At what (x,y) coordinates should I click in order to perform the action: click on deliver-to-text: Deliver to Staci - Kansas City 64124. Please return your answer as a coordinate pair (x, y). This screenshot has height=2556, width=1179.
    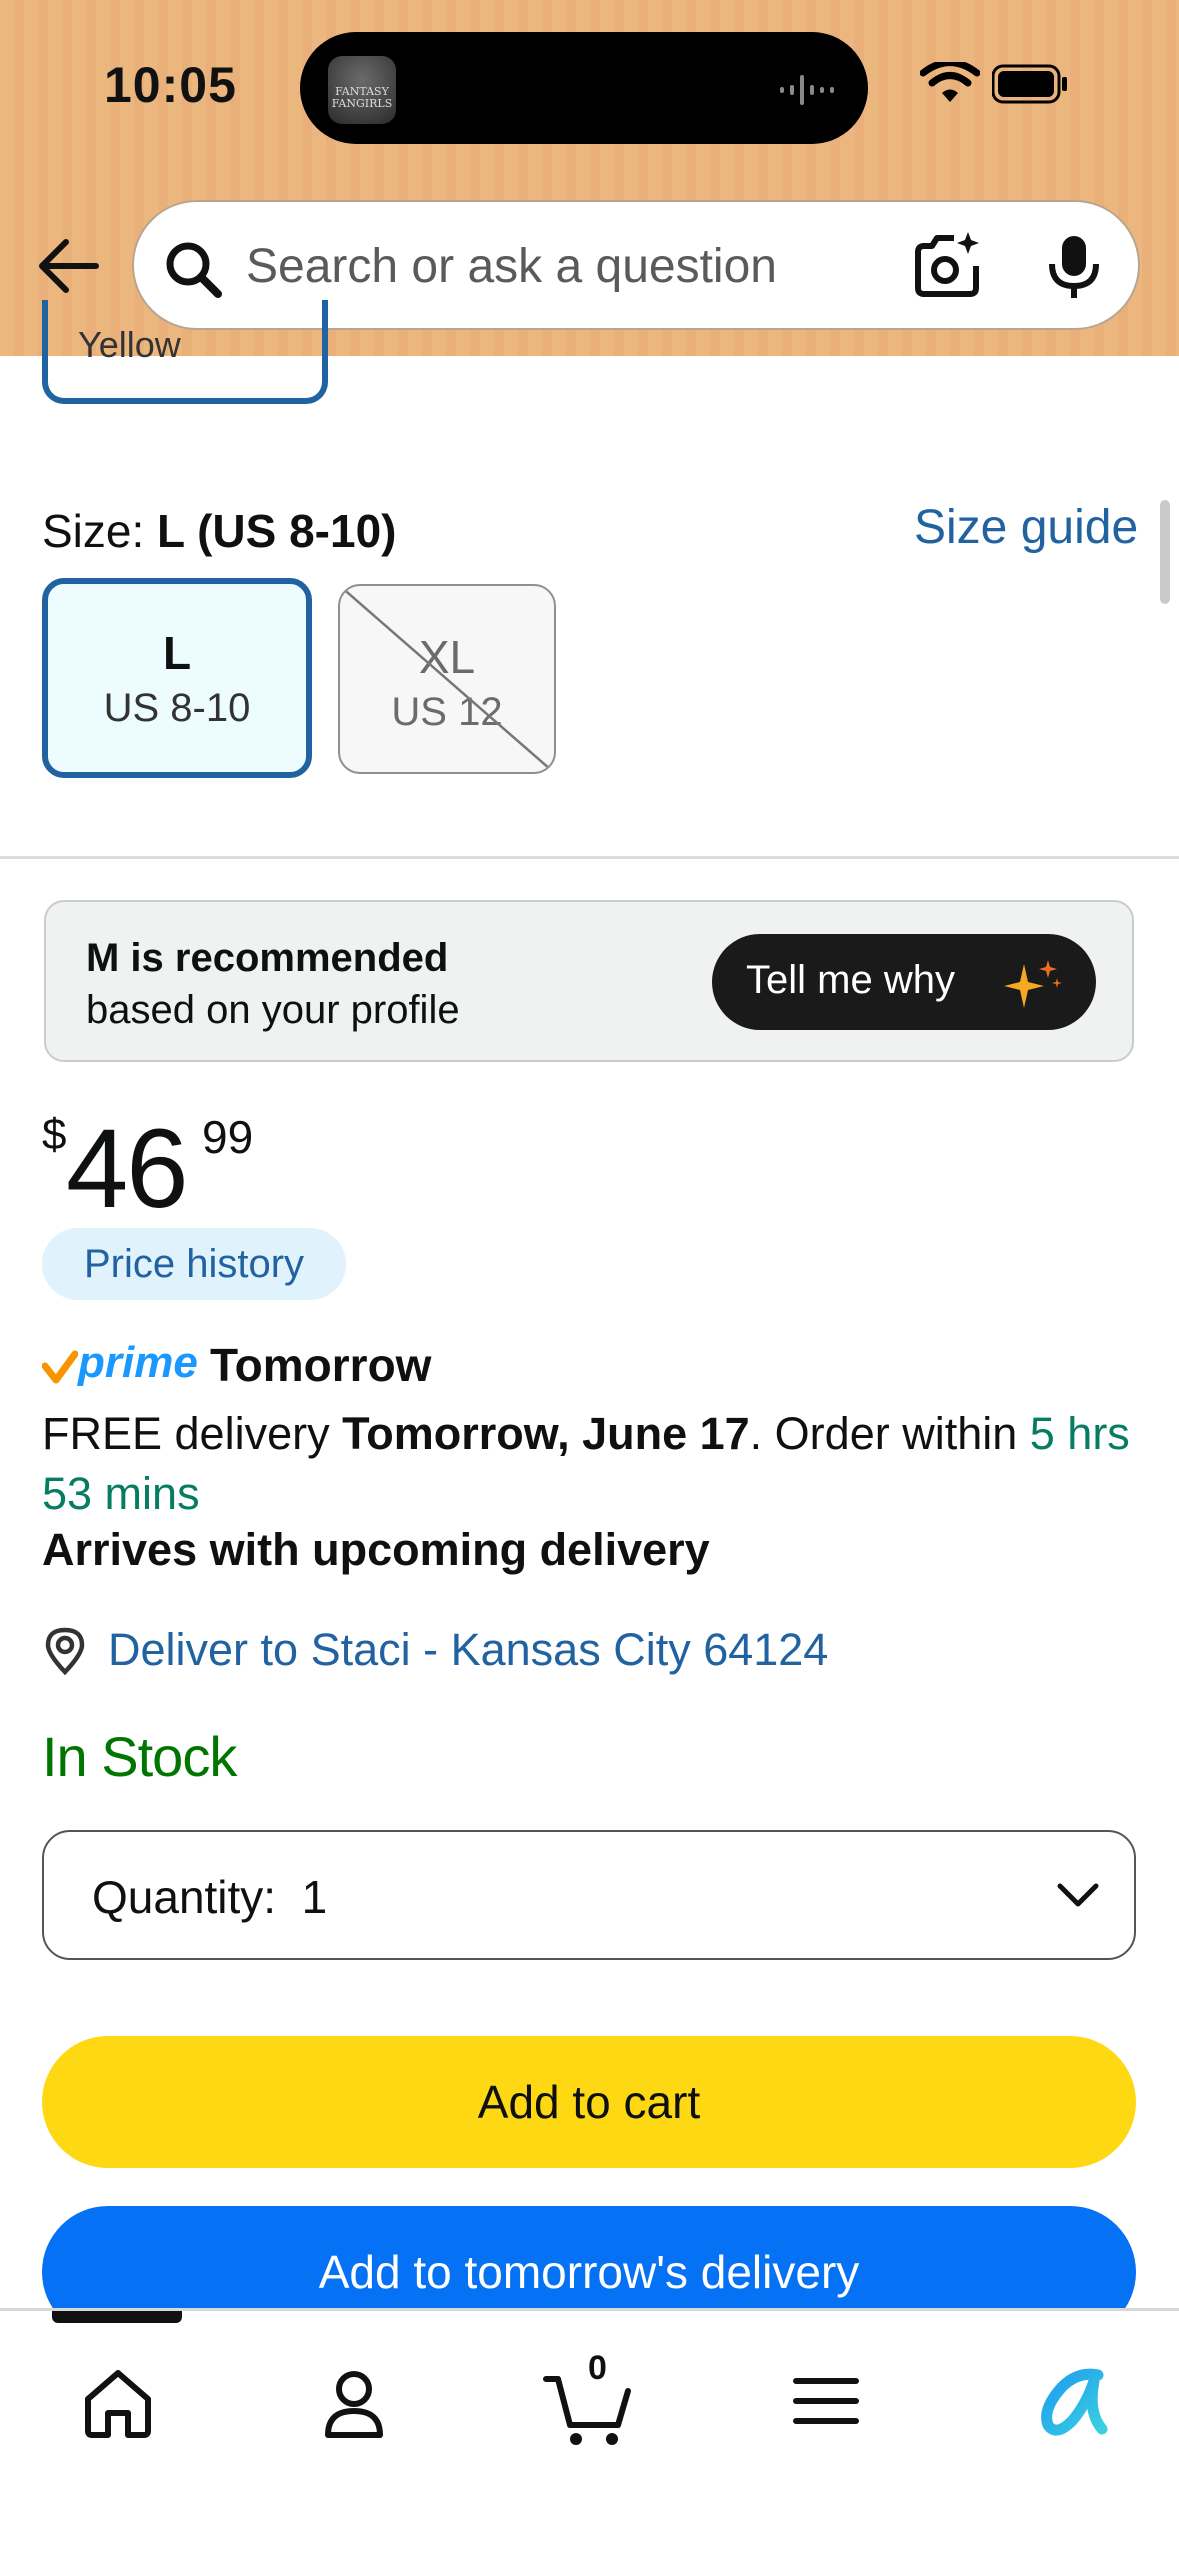
    Looking at the image, I should click on (468, 1649).